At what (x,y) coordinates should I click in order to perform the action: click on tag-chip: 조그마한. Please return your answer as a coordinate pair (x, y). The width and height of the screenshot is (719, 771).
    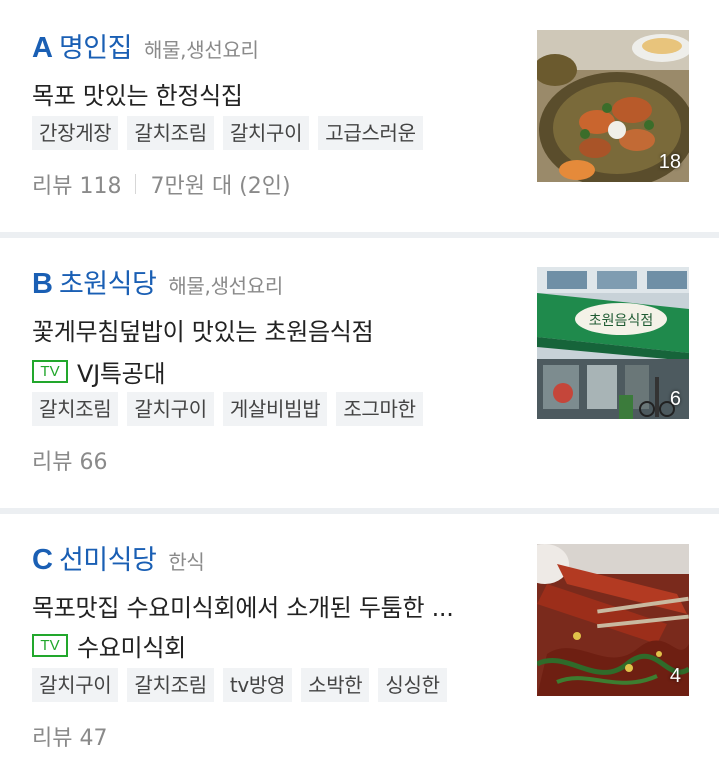
    Looking at the image, I should click on (379, 409).